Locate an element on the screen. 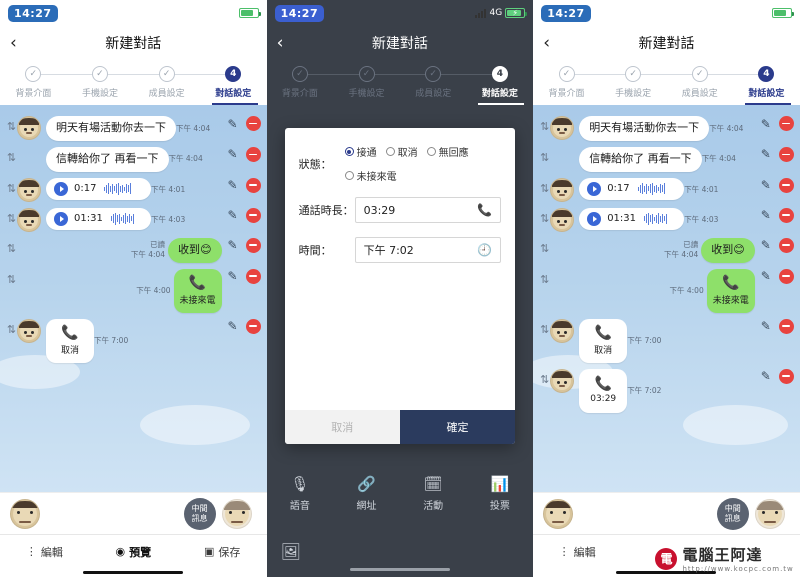 The width and height of the screenshot is (800, 577). step-2-check: ✓ is located at coordinates (633, 74).